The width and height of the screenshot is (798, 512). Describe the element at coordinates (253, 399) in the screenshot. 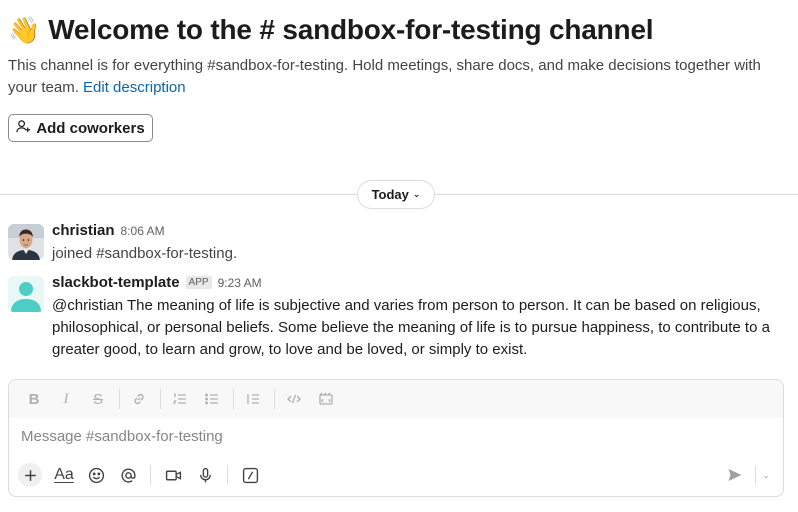

I see `blockquote-icon` at that location.